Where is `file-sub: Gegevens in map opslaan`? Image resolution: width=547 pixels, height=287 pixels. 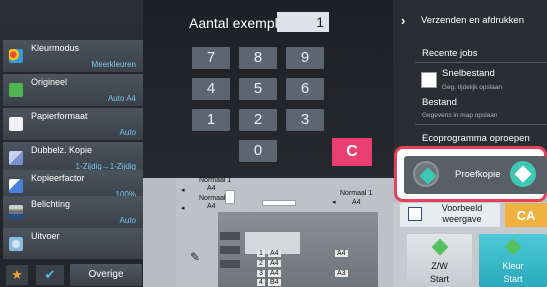 file-sub: Gegevens in map opslaan is located at coordinates (460, 115).